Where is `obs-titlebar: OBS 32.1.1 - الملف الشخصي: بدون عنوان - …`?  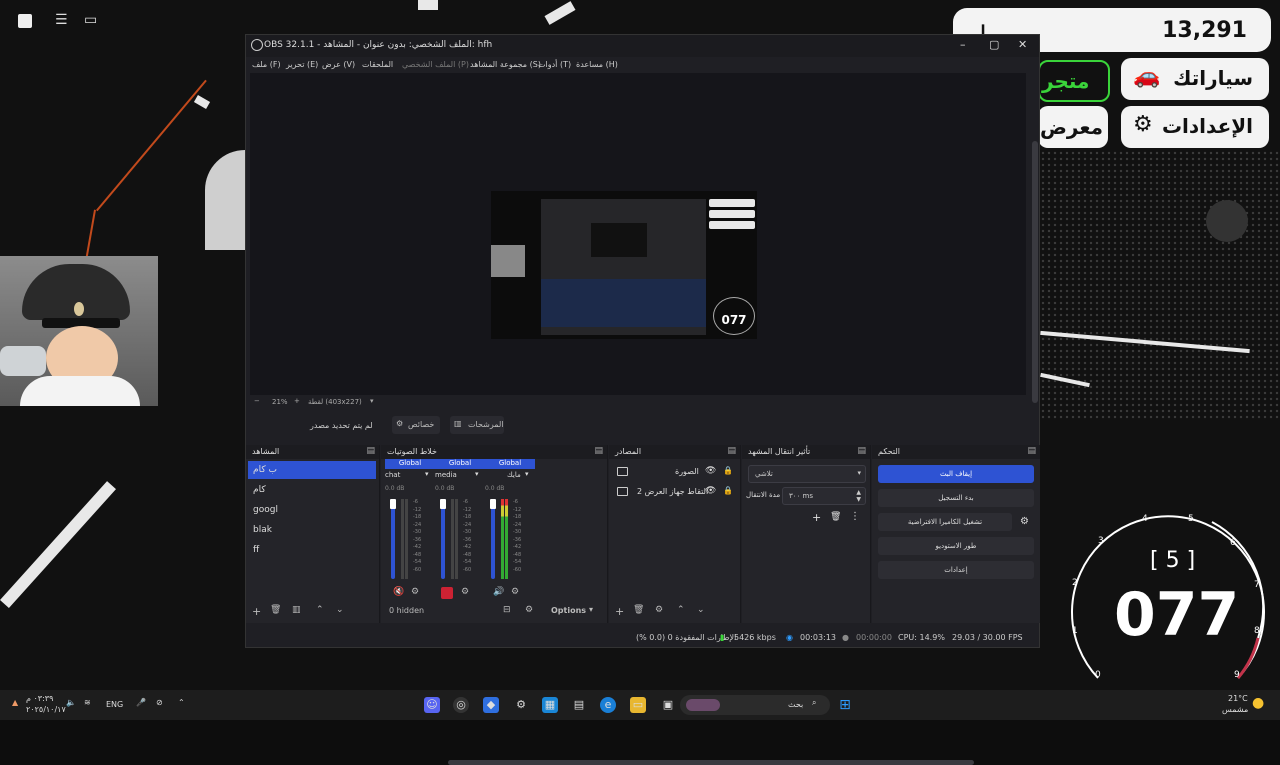 obs-titlebar: OBS 32.1.1 - الملف الشخصي: بدون عنوان - … is located at coordinates (642, 46).